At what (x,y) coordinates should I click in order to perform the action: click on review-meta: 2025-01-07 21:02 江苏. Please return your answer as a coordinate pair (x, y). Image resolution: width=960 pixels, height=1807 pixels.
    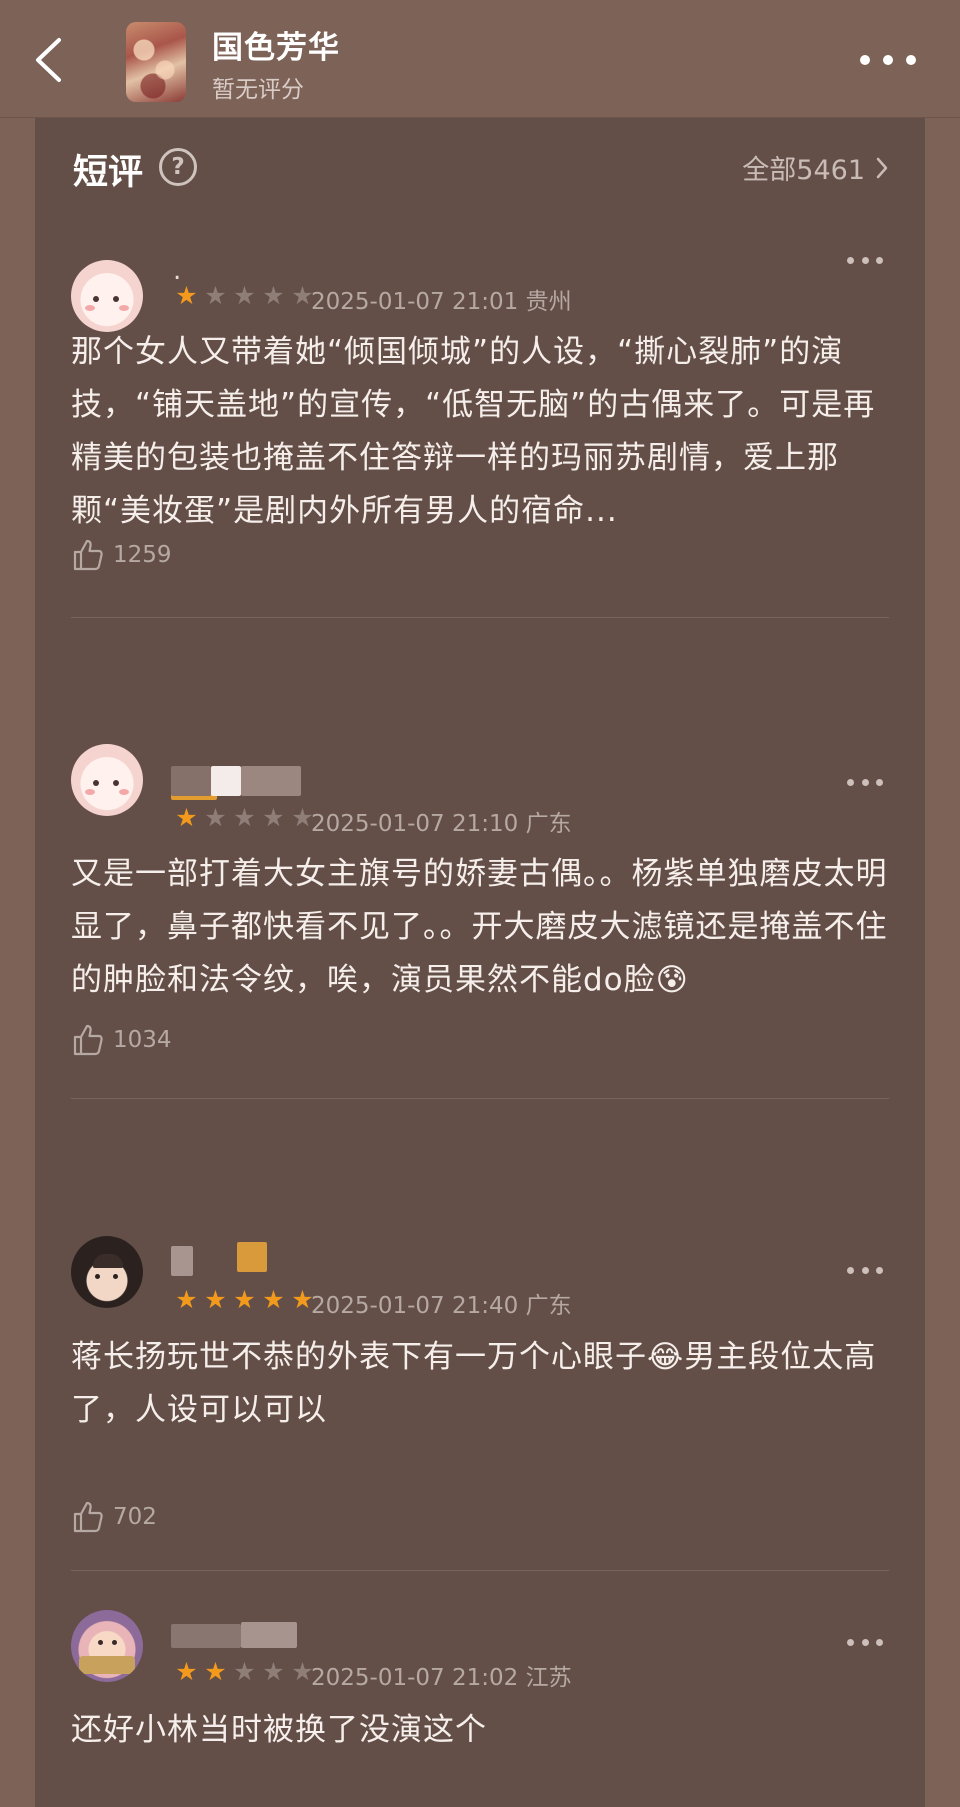
    Looking at the image, I should click on (441, 1675).